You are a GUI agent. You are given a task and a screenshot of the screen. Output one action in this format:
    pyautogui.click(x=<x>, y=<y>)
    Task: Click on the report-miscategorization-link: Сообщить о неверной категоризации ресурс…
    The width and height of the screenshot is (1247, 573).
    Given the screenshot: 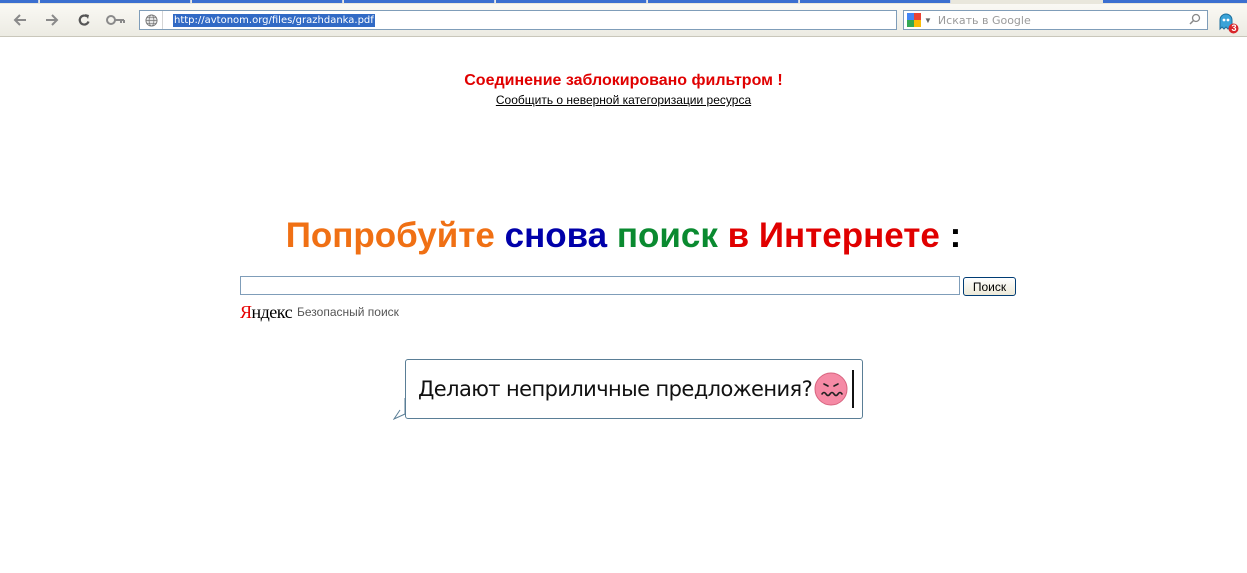 What is the action you would take?
    pyautogui.click(x=623, y=100)
    